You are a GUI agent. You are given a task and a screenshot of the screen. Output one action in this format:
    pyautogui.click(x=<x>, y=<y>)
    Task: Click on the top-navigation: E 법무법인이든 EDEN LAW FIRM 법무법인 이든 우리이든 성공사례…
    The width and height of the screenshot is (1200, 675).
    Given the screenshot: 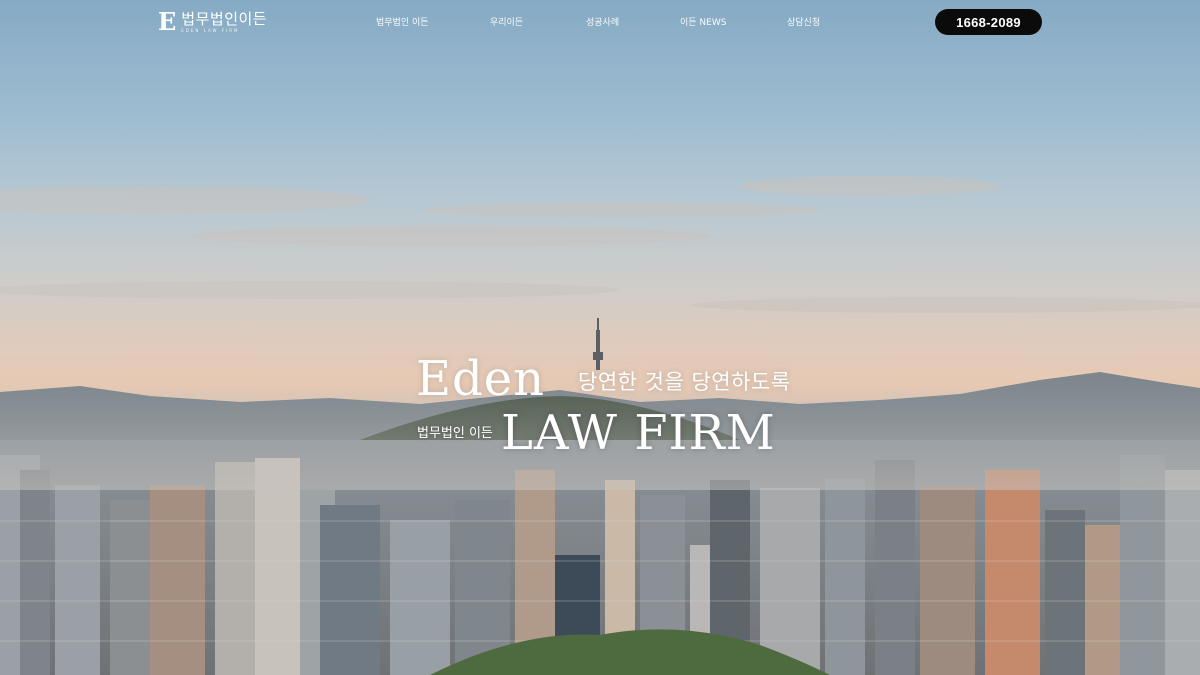 What is the action you would take?
    pyautogui.click(x=600, y=22)
    